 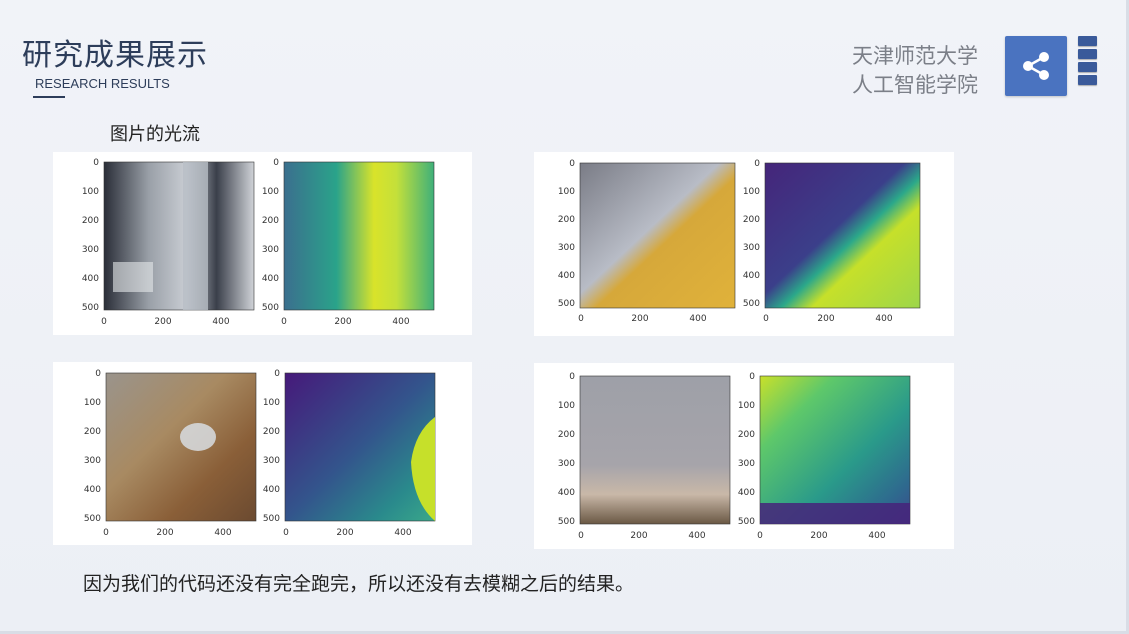 I want to click on university-name: 天津师范大学 人工智能学院, so click(x=915, y=71).